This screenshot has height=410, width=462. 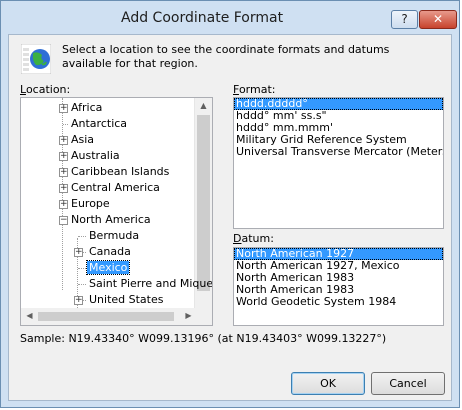 What do you see at coordinates (203, 203) in the screenshot?
I see `scroll-thumb` at bounding box center [203, 203].